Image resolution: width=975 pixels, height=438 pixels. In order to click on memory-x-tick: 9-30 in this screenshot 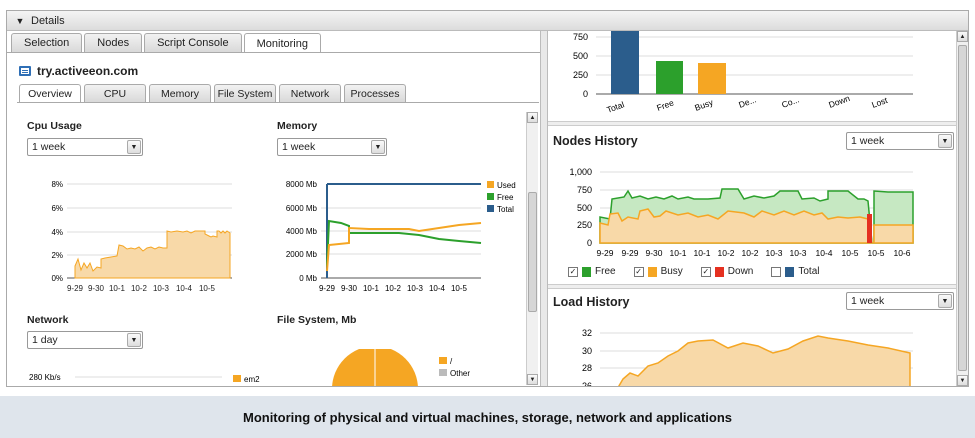, I will do `click(349, 288)`.